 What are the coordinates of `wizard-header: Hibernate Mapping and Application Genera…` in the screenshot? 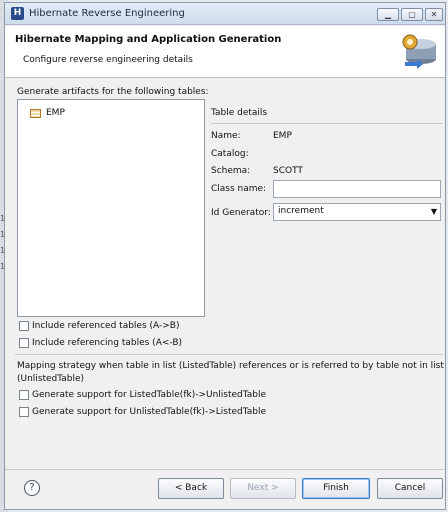 It's located at (225, 52).